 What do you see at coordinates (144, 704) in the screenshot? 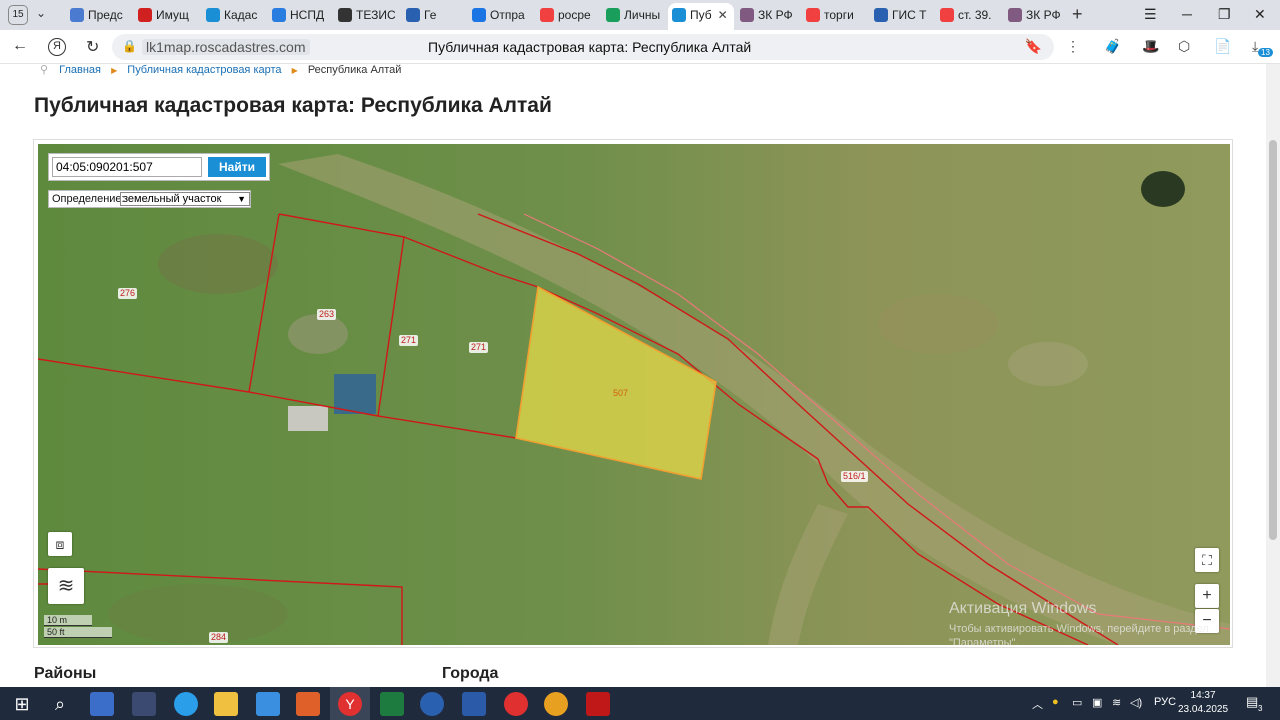
I see `store-icon` at bounding box center [144, 704].